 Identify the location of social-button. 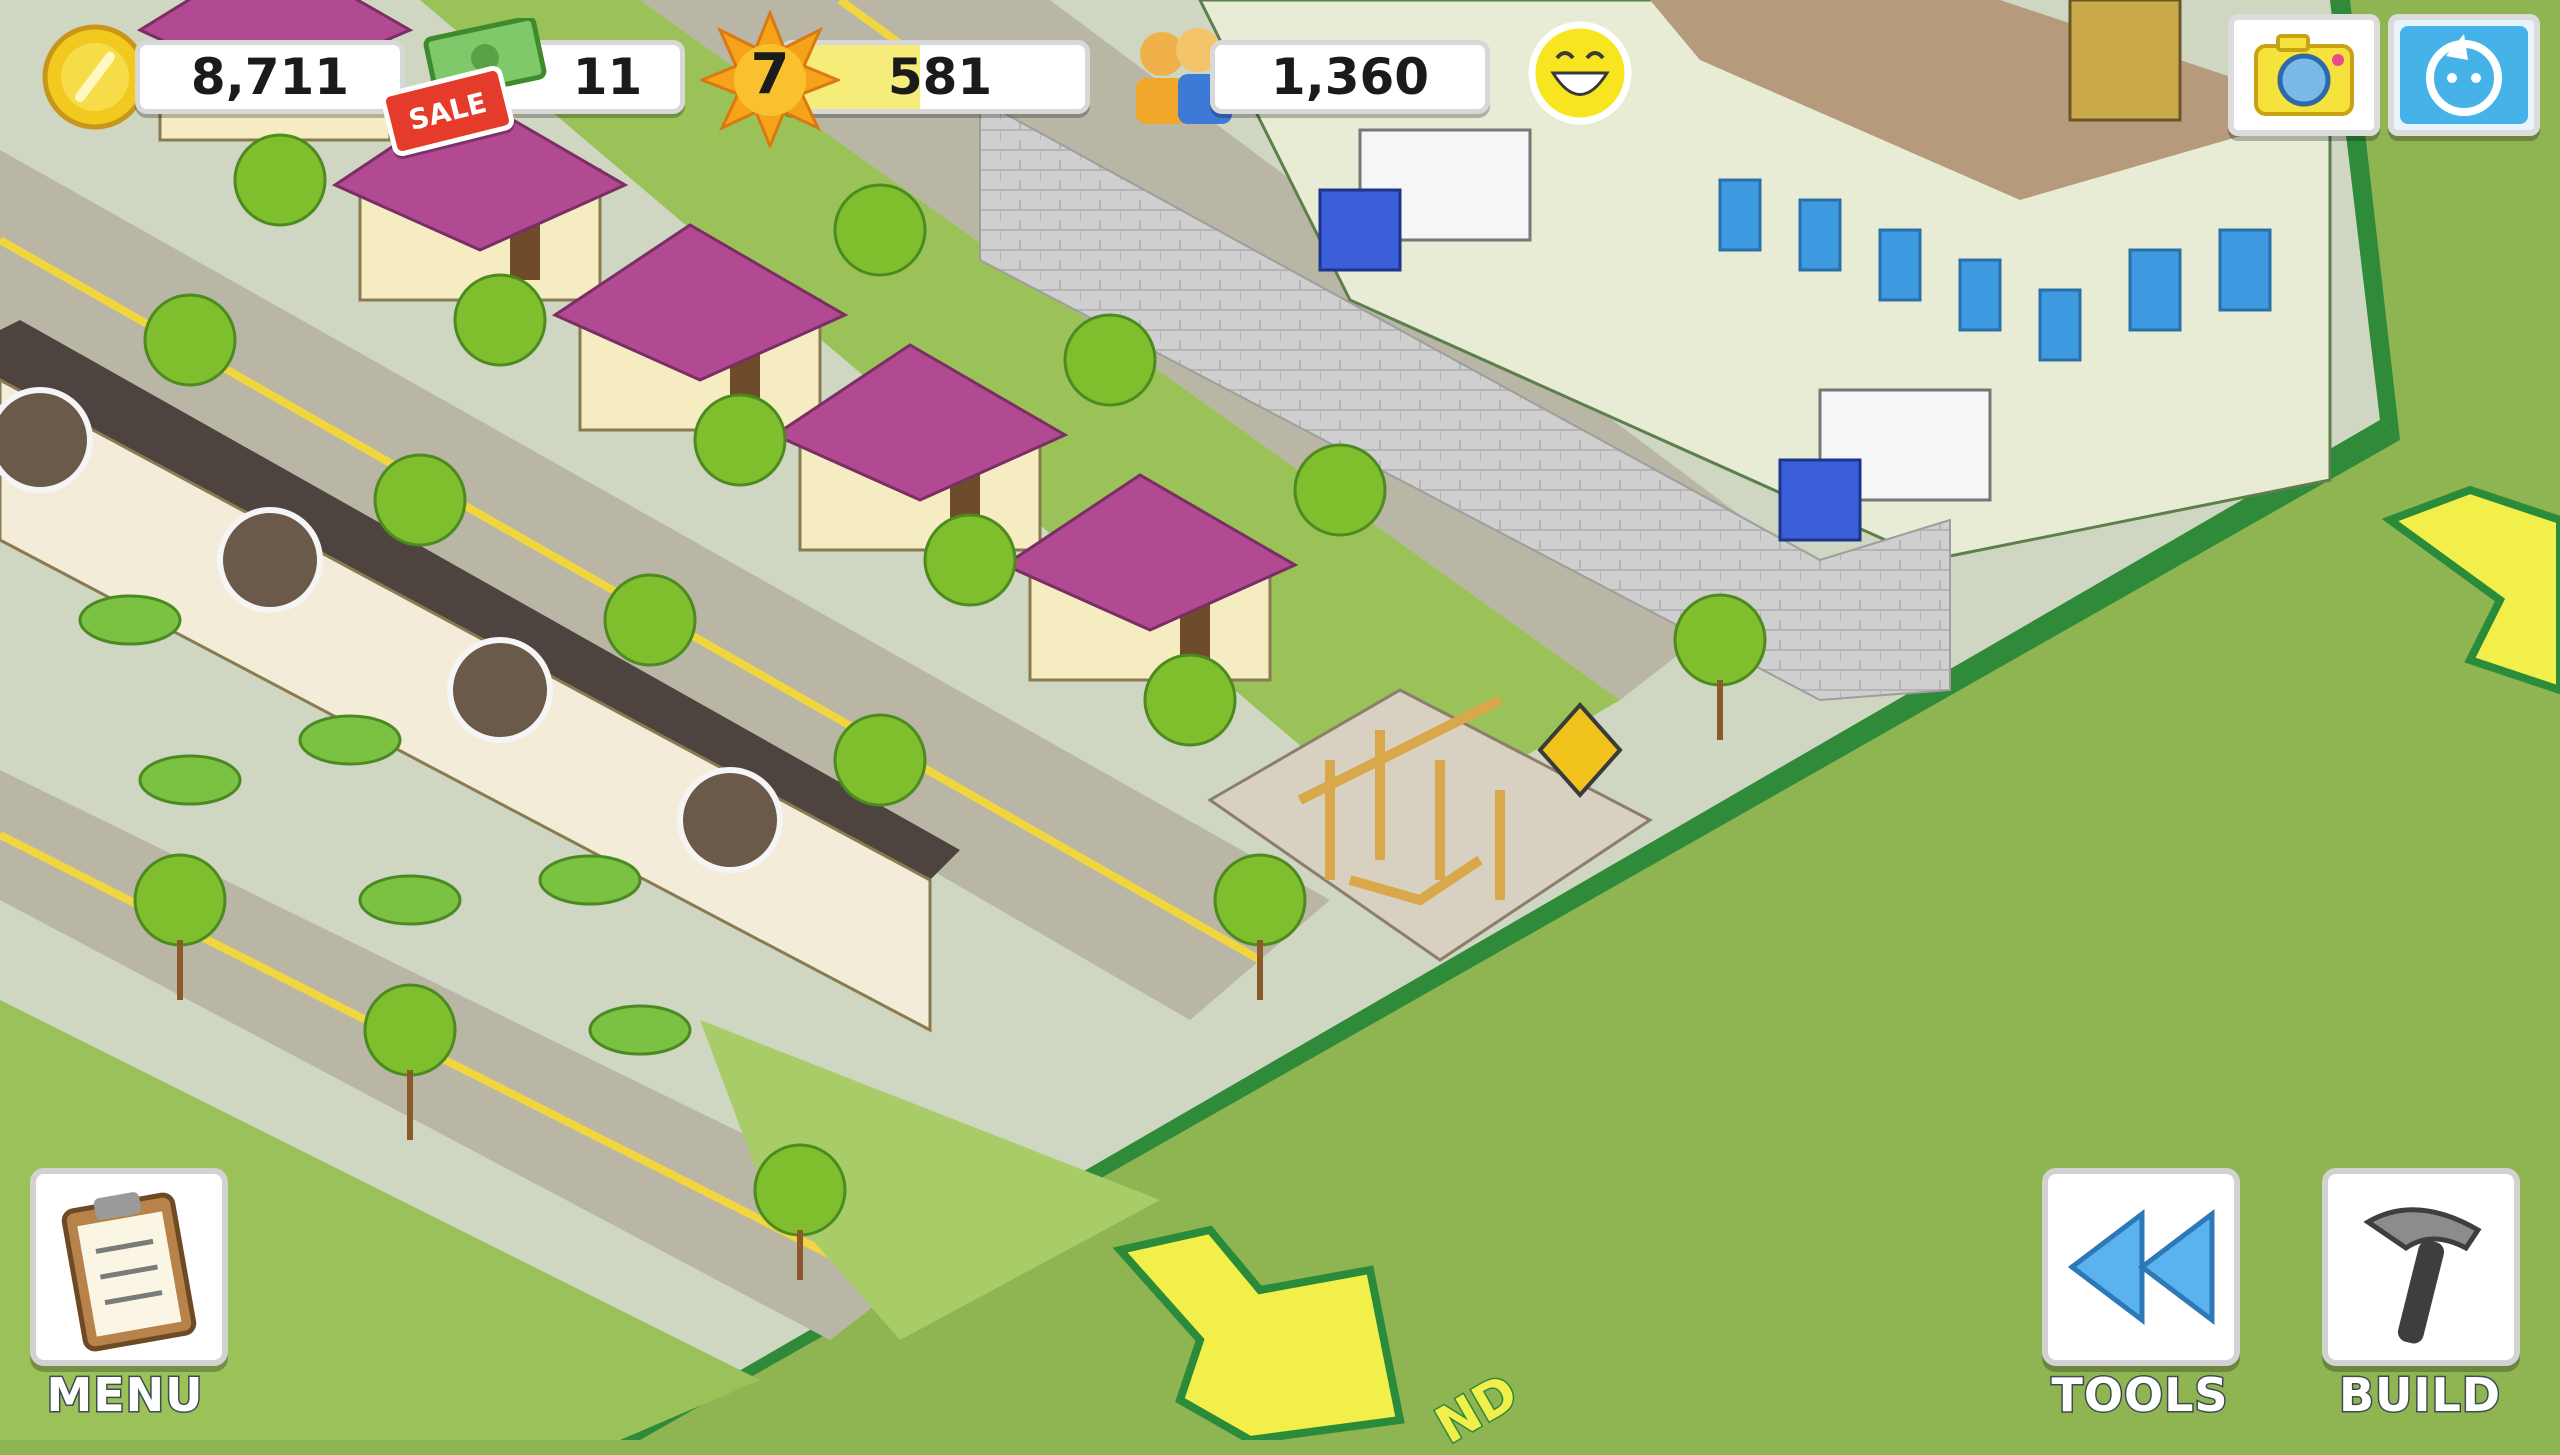
(2464, 75).